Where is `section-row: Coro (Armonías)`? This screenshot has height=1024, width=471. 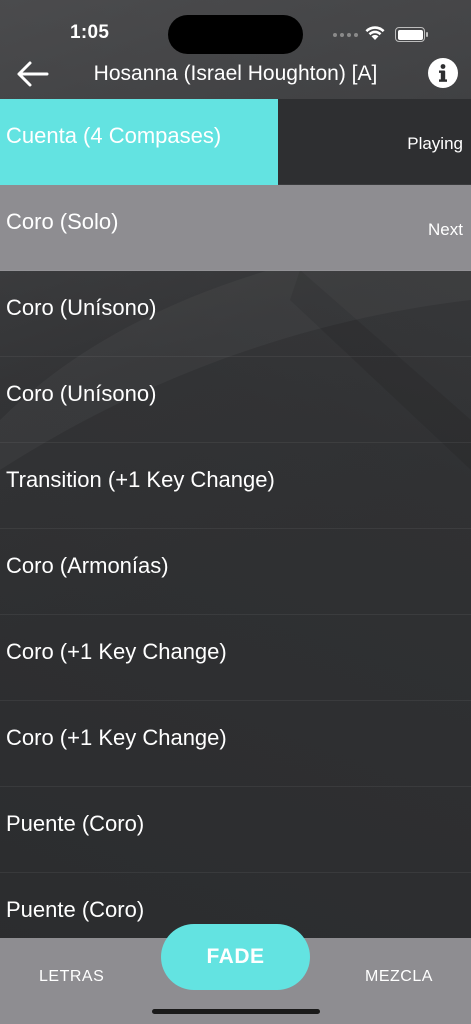
section-row: Coro (Armonías) is located at coordinates (235, 572).